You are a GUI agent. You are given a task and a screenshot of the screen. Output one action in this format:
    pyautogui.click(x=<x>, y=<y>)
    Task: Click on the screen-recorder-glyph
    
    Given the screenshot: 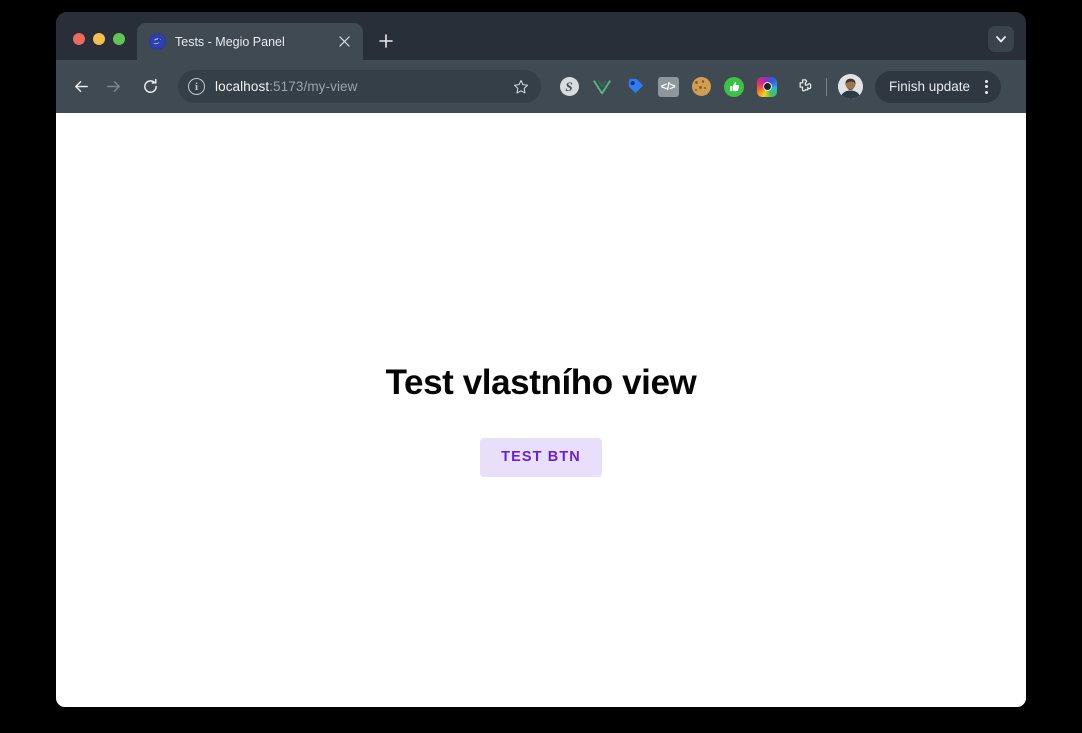 What is the action you would take?
    pyautogui.click(x=767, y=86)
    